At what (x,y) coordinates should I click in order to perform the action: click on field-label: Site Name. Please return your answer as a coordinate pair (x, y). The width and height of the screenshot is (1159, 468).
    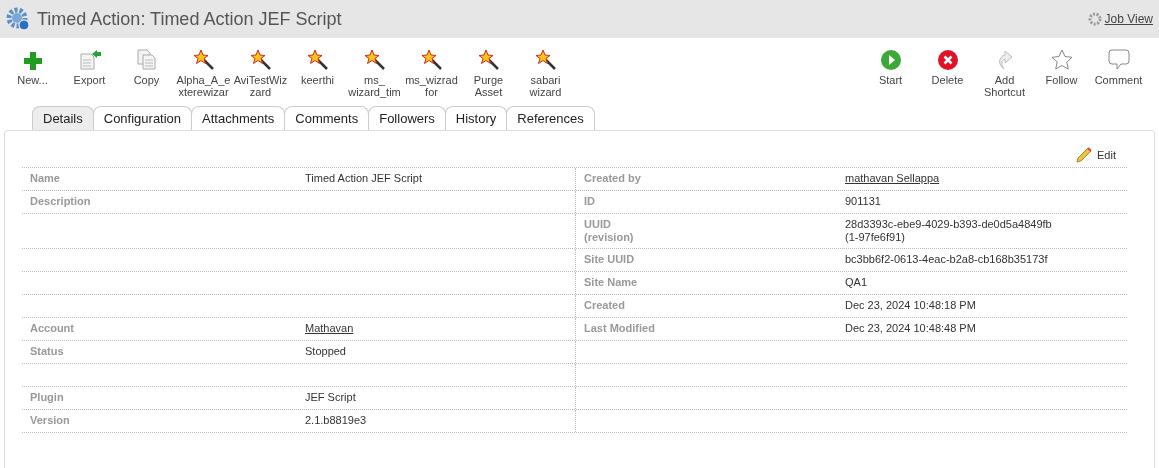
    Looking at the image, I should click on (611, 282).